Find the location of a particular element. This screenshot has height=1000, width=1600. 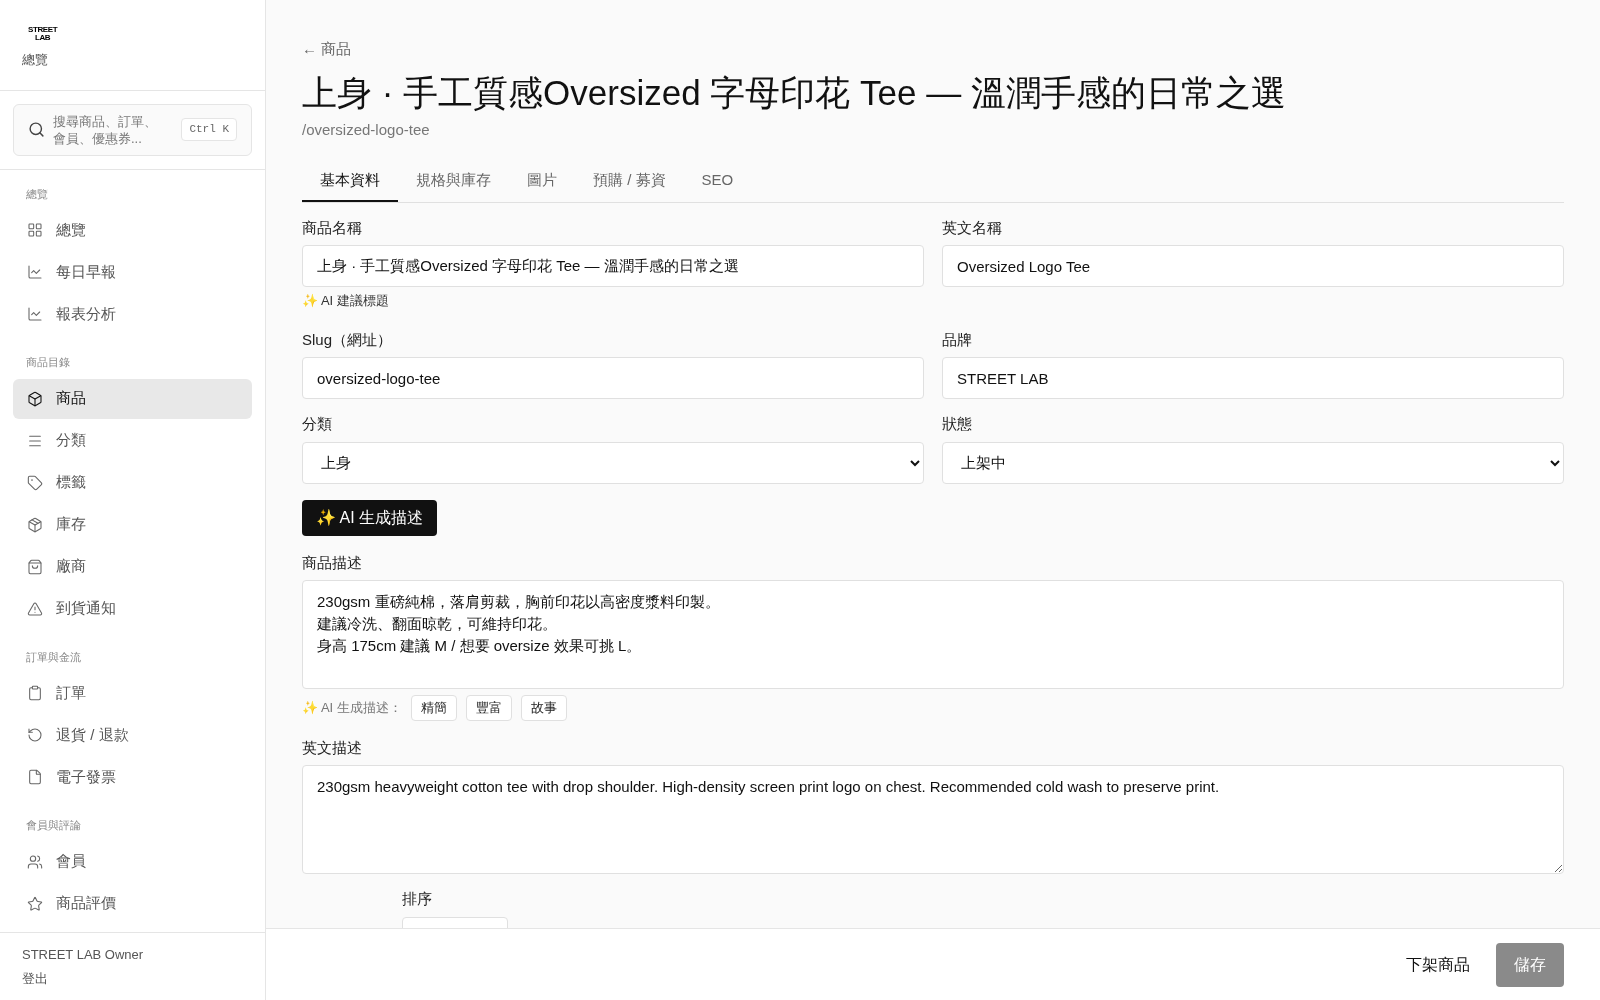

file-icon is located at coordinates (35, 777).